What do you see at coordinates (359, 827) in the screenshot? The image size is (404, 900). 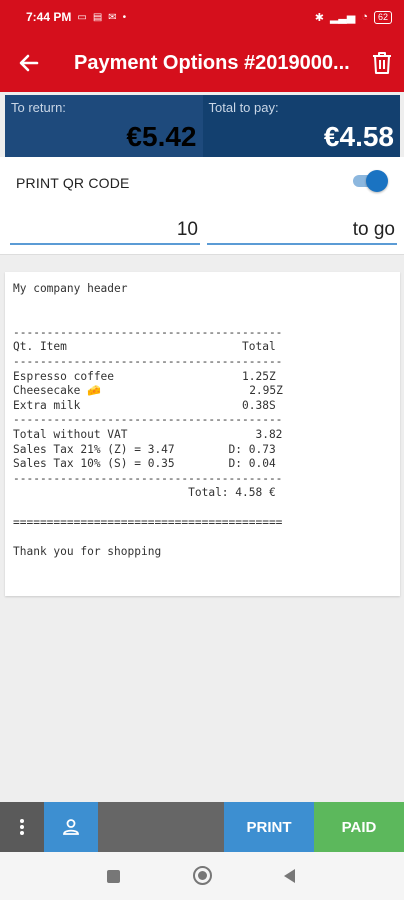 I see `paid-button: PAID` at bounding box center [359, 827].